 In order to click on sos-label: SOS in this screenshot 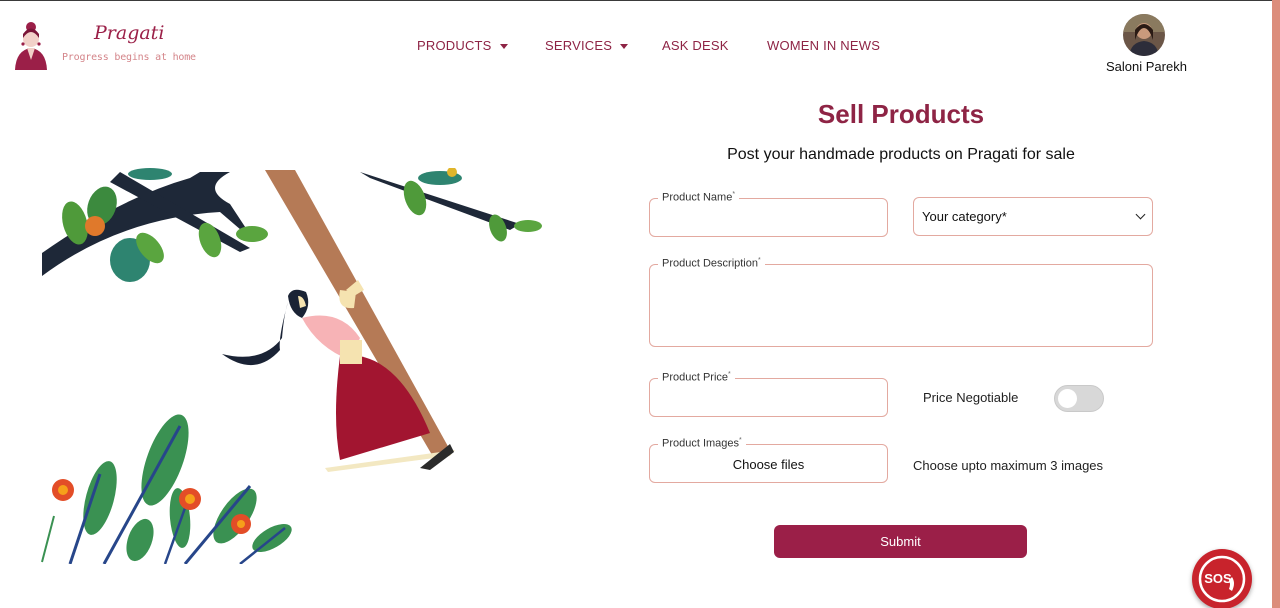, I will do `click(1218, 578)`.